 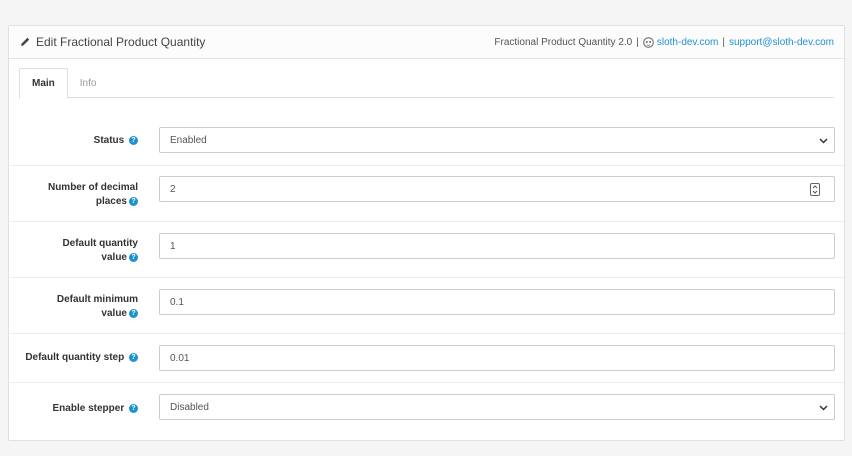 I want to click on form-row-enable-stepper: Enable stepper ? Disabled, so click(x=427, y=411).